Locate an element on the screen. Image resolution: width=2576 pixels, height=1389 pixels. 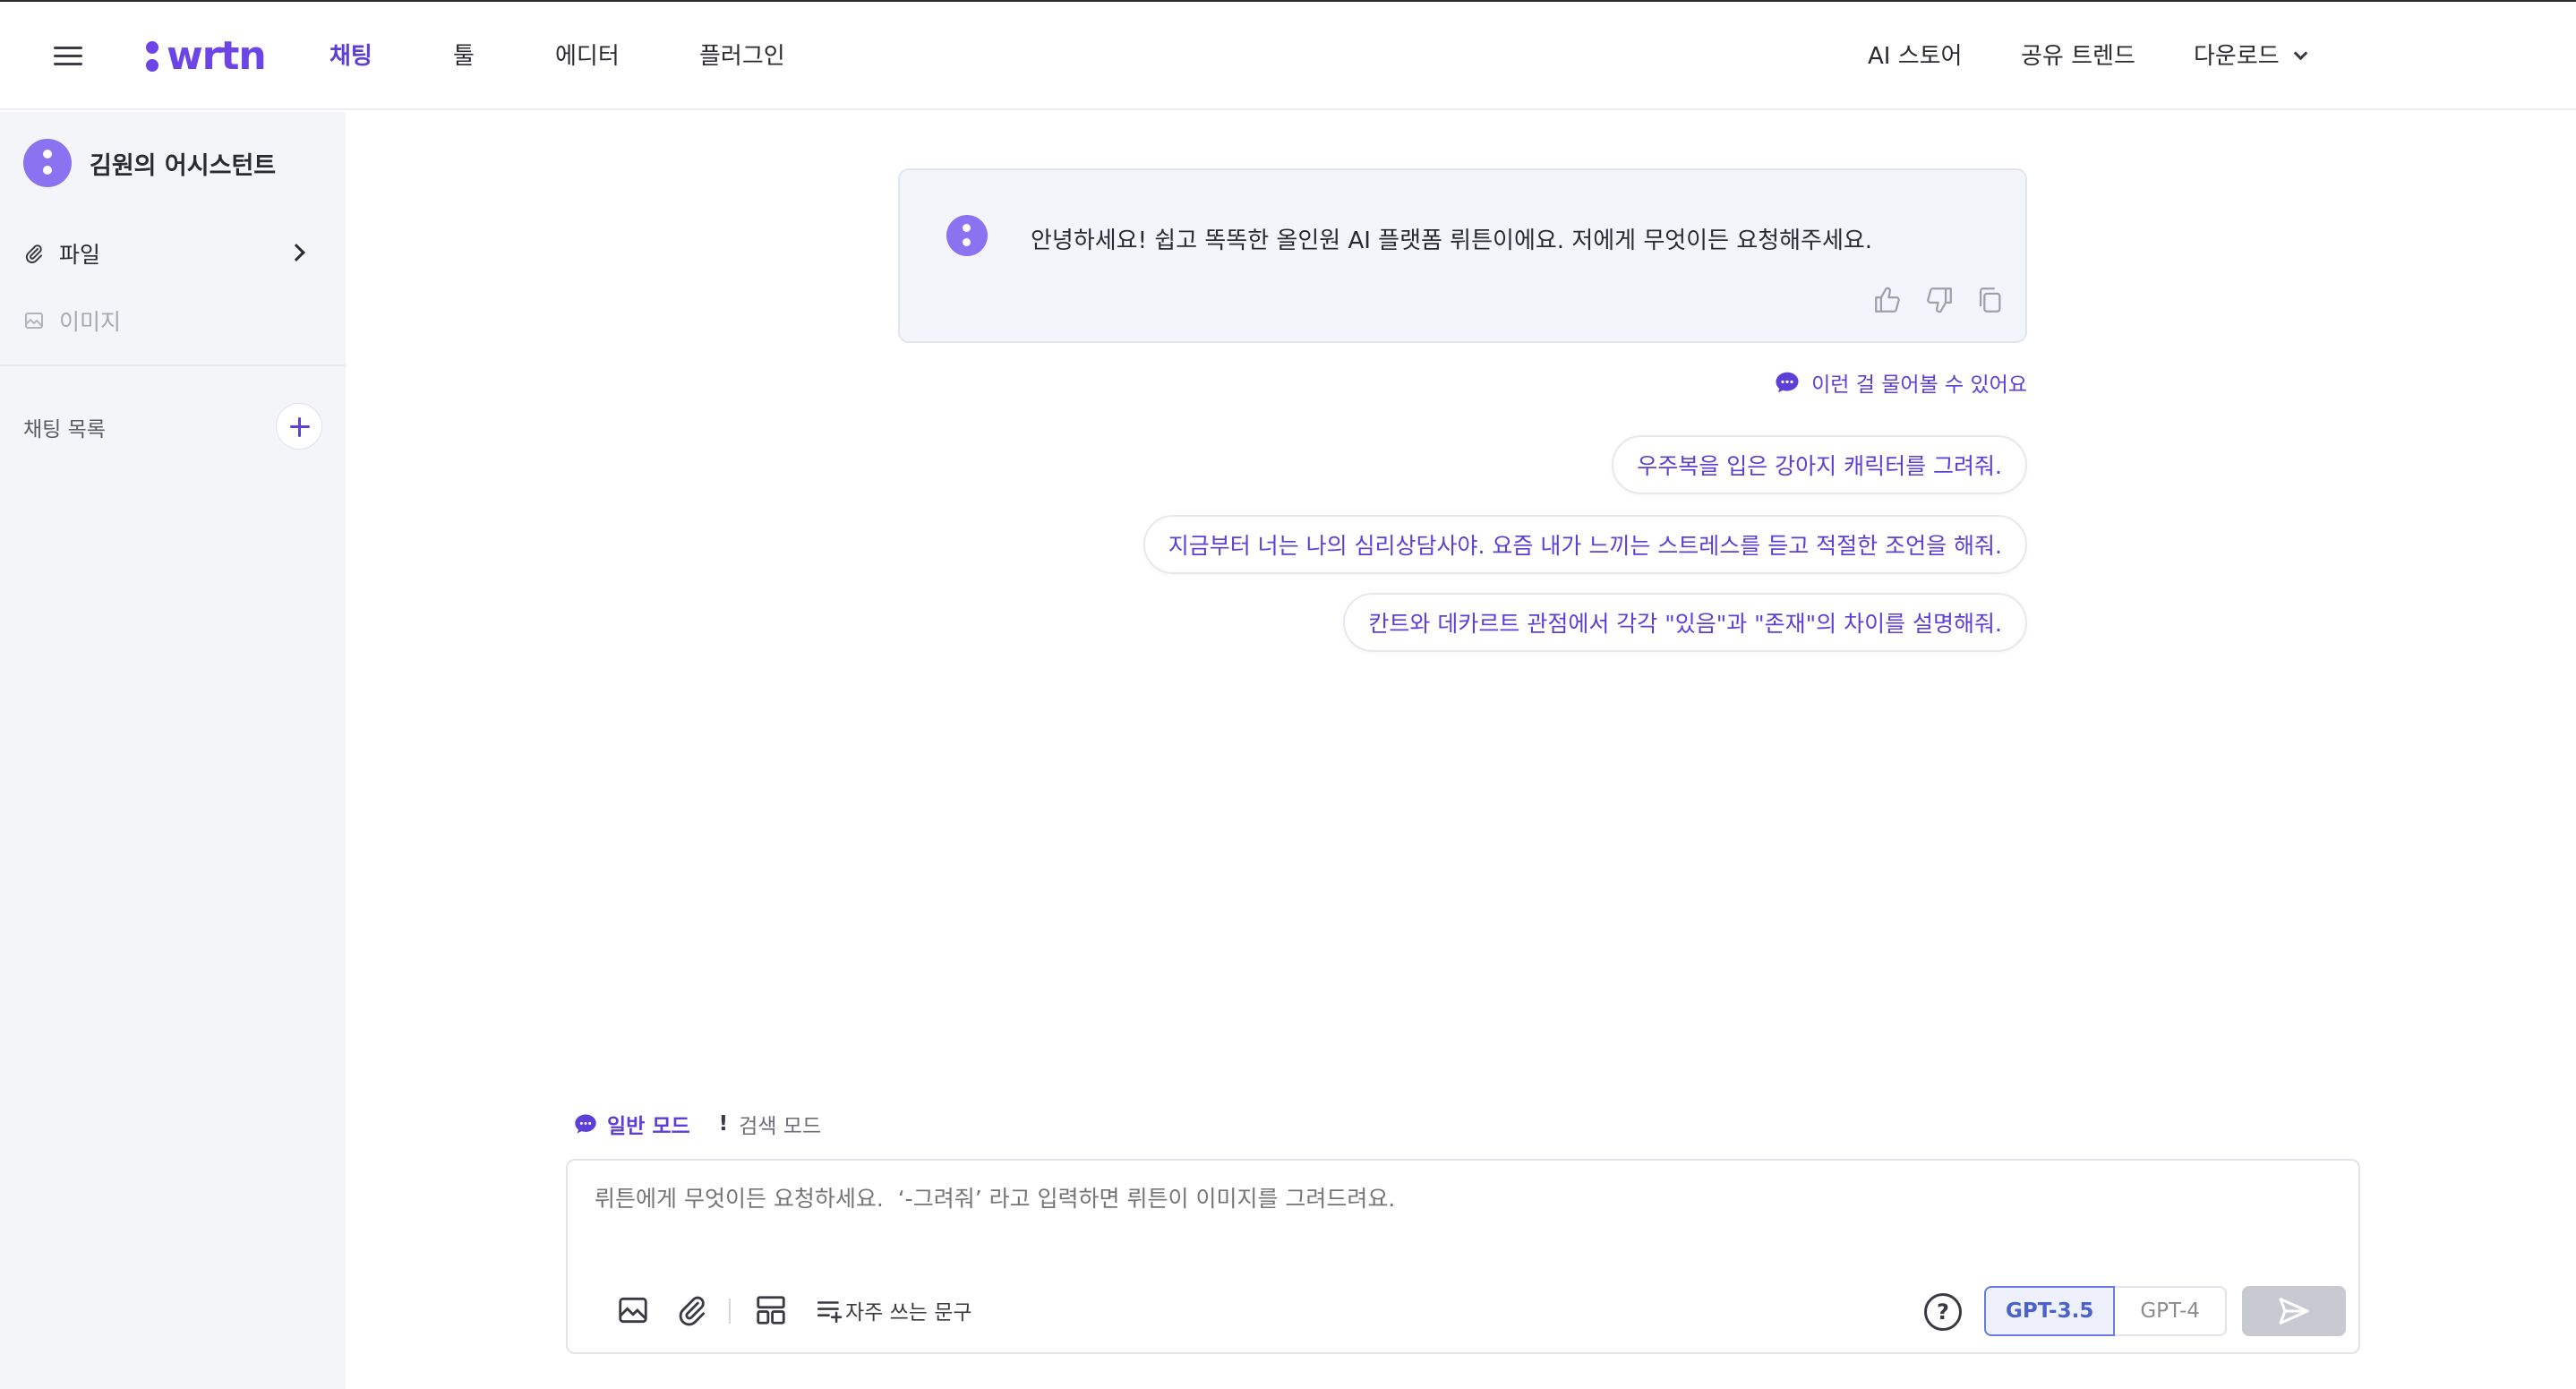
sidebar-item-images: 이미지 is located at coordinates (166, 320).